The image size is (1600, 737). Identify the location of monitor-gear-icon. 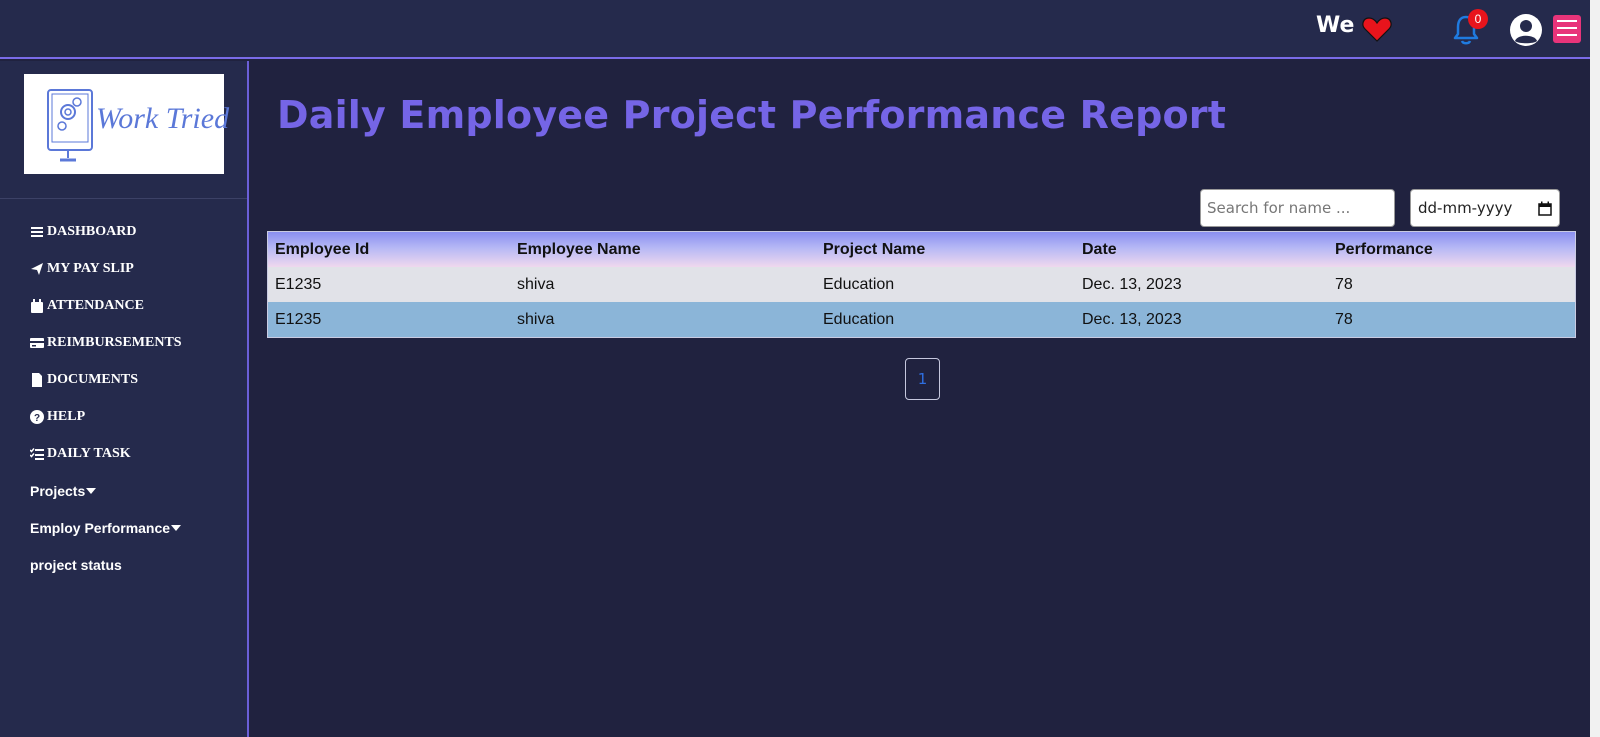
(70, 125).